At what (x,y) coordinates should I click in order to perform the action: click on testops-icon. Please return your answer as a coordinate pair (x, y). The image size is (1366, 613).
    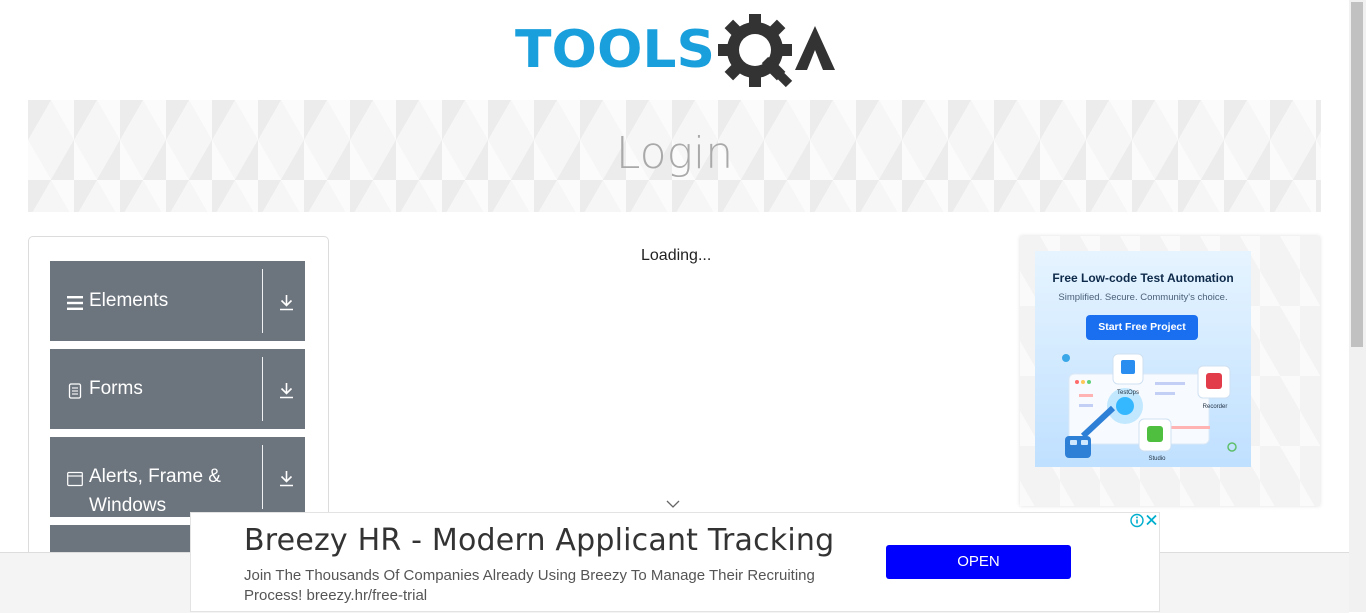
    Looking at the image, I should click on (1128, 367).